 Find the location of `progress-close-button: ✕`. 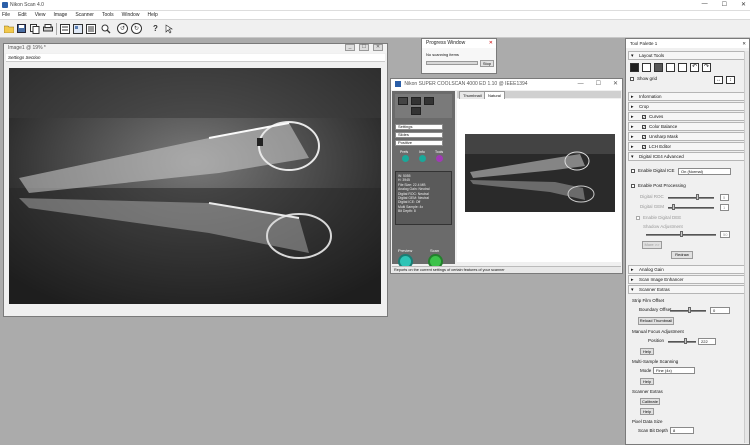

progress-close-button: ✕ is located at coordinates (491, 43).